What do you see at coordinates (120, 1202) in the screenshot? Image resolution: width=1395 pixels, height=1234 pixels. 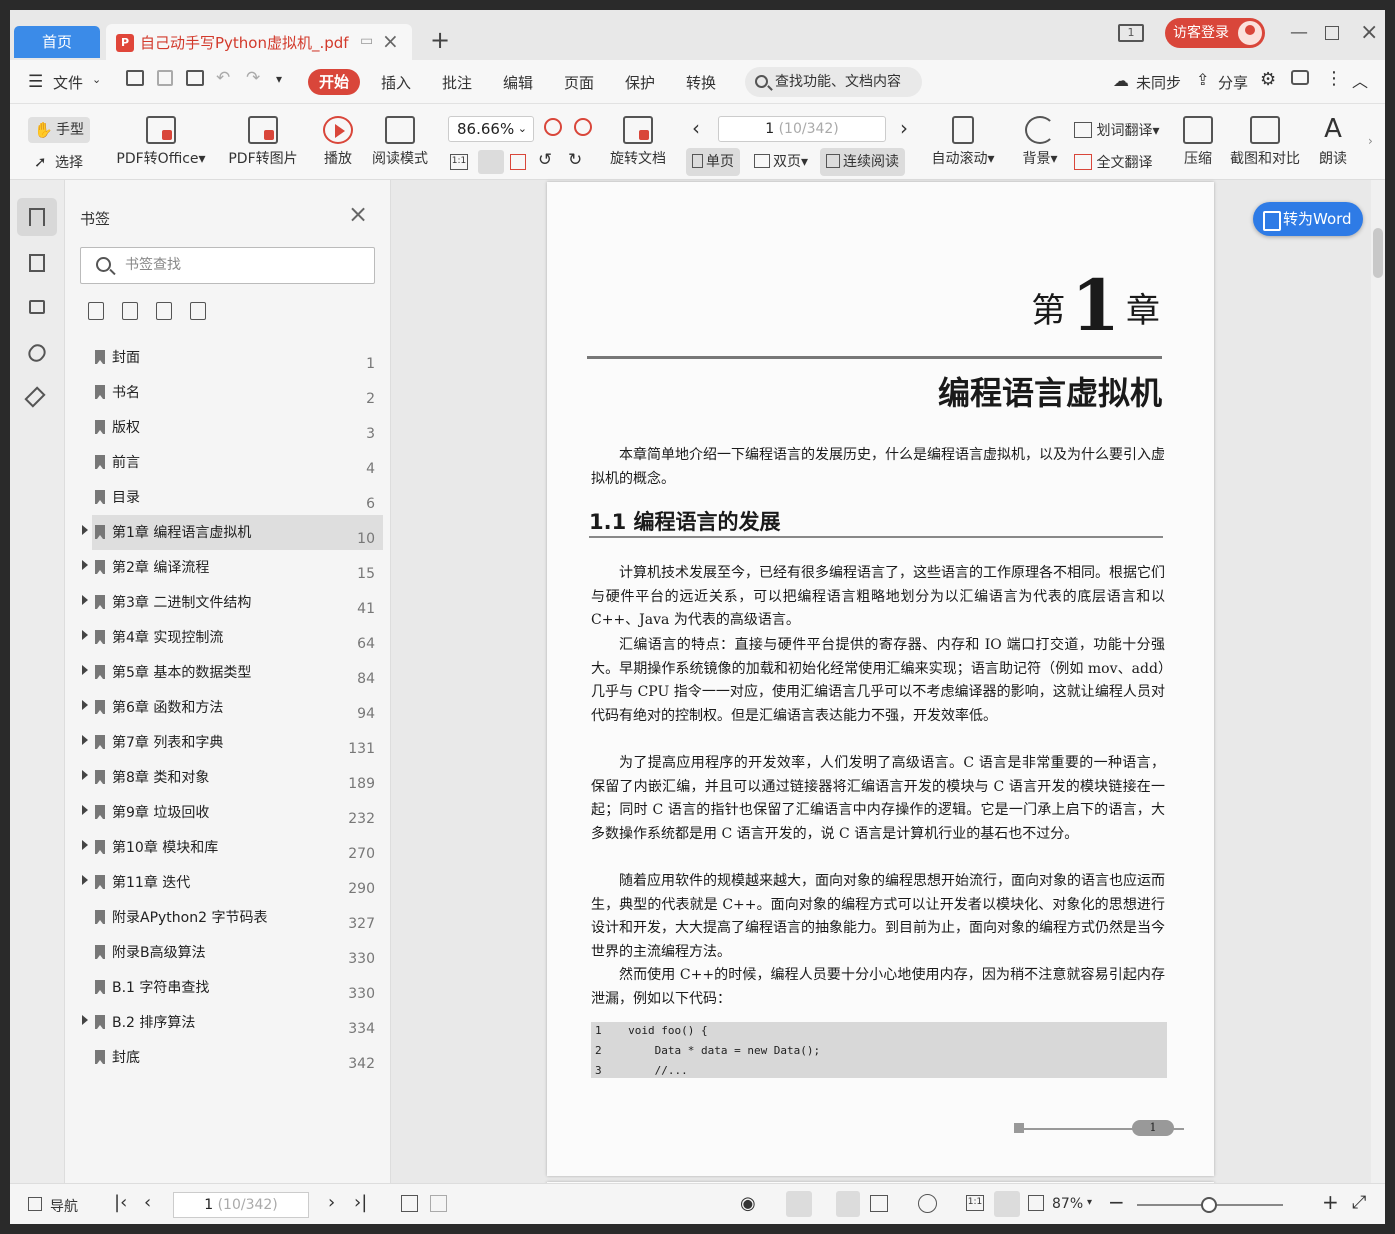 I see `first-page-icon: |‹` at bounding box center [120, 1202].